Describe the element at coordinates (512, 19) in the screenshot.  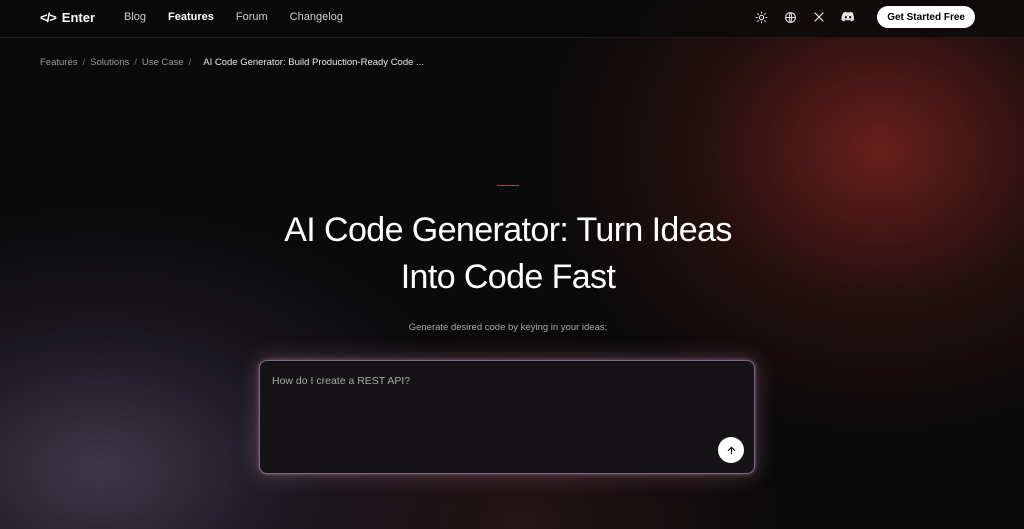
I see `top-navbar: </> Enter Blog Features Forum Changelog` at that location.